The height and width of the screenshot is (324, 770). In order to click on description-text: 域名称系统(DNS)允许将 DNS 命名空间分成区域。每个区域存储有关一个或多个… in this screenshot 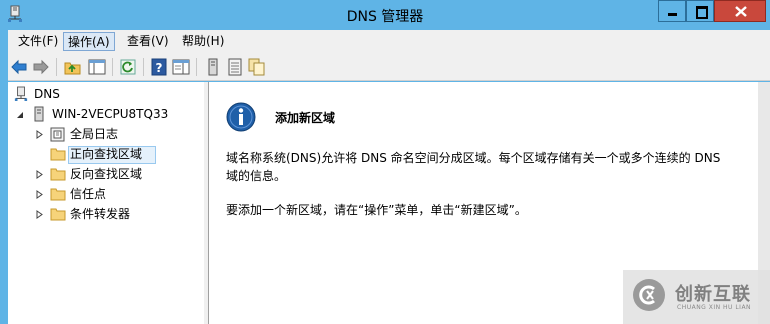, I will do `click(481, 167)`.